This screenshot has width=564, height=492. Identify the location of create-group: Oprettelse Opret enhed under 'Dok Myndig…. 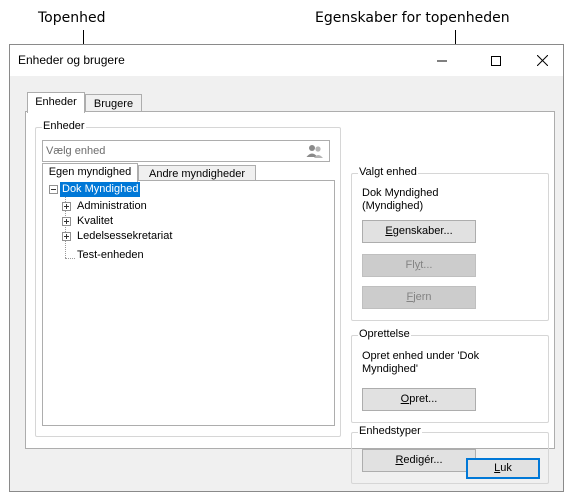
(450, 375).